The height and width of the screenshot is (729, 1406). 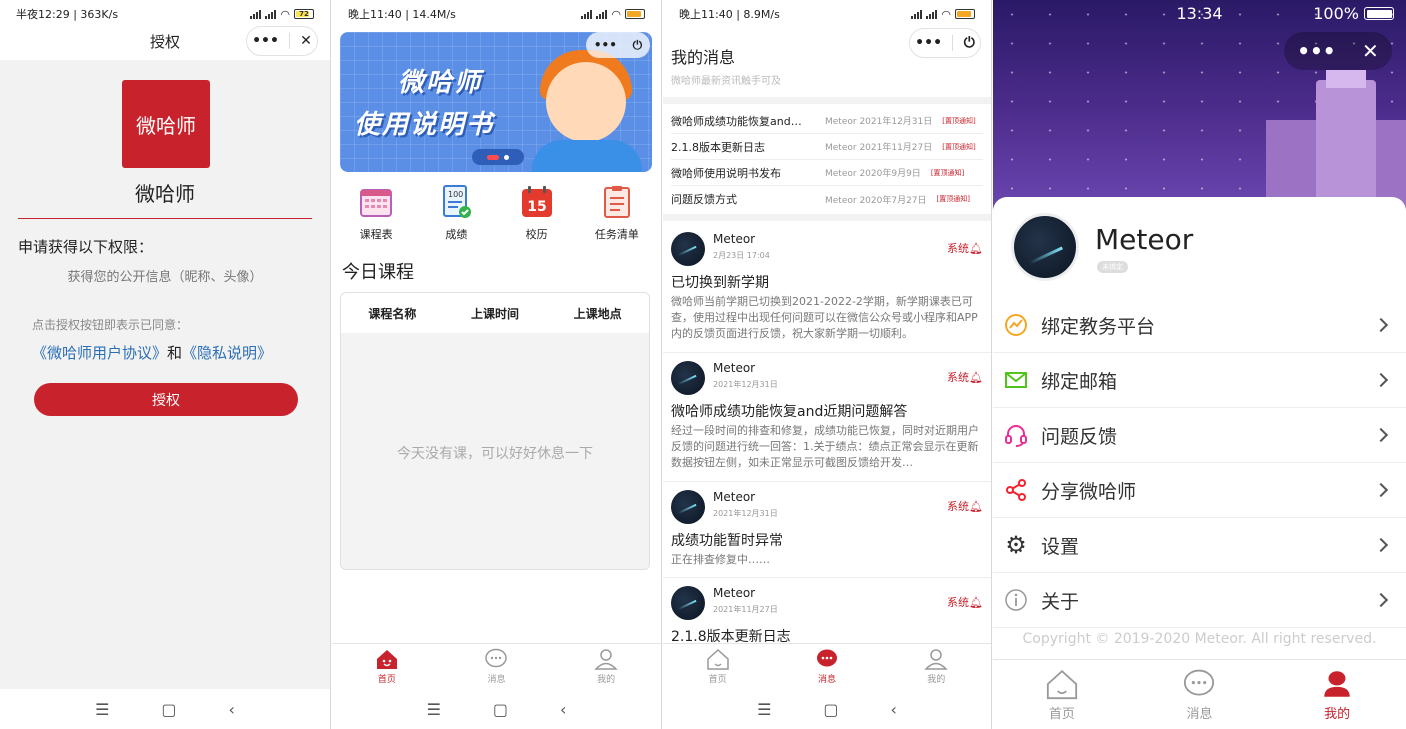 What do you see at coordinates (827, 147) in the screenshot?
I see `notice-item: 2.1.8版本更新日志 Meteor 2021年11月27日 [置顶通知]` at bounding box center [827, 147].